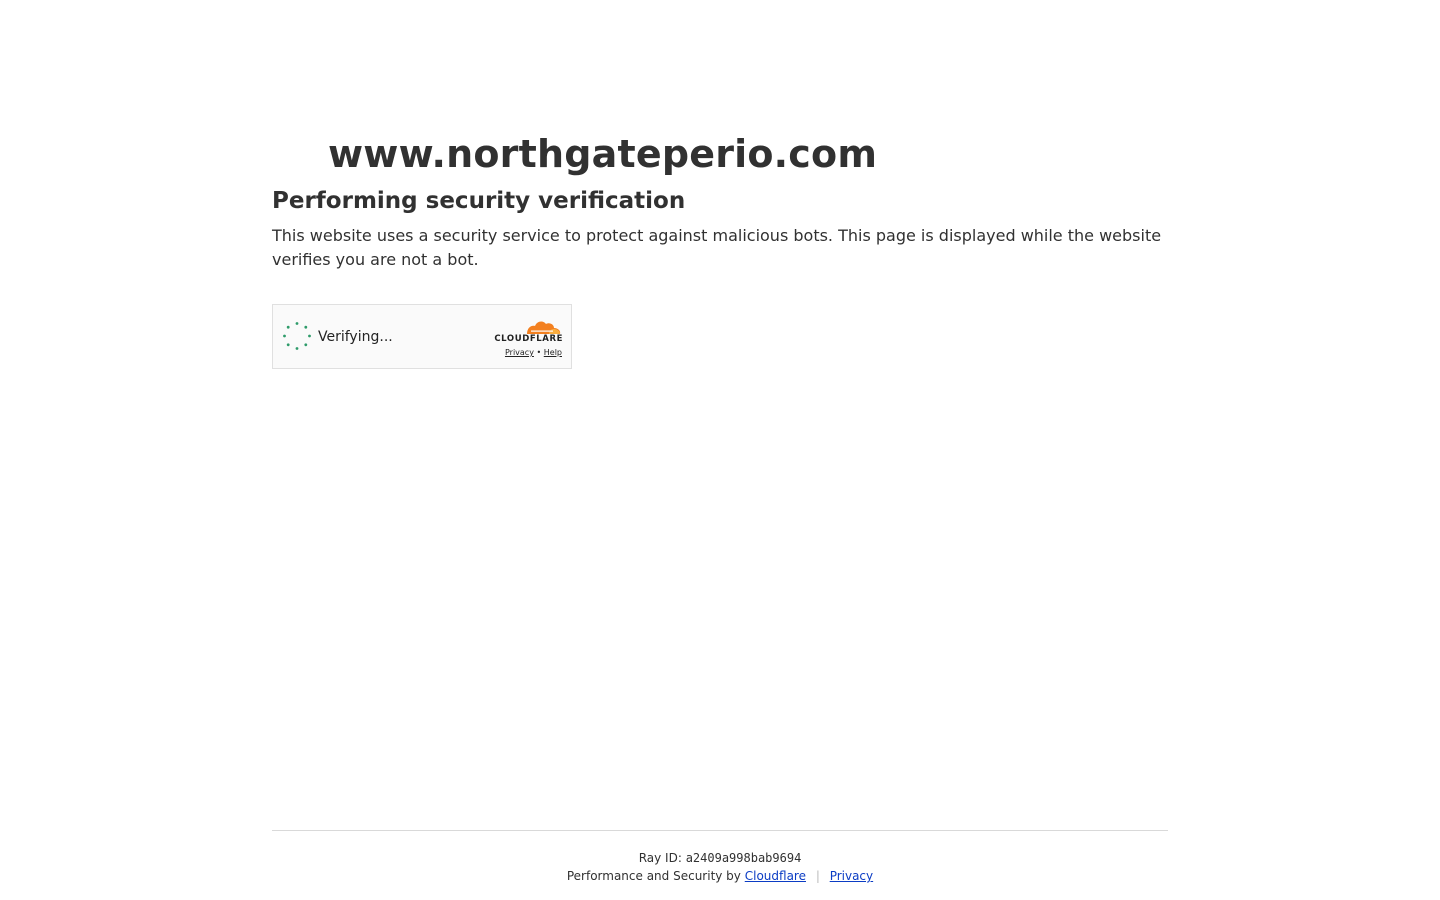 This screenshot has width=1440, height=900. I want to click on widget-privacy-link: Privacy, so click(519, 352).